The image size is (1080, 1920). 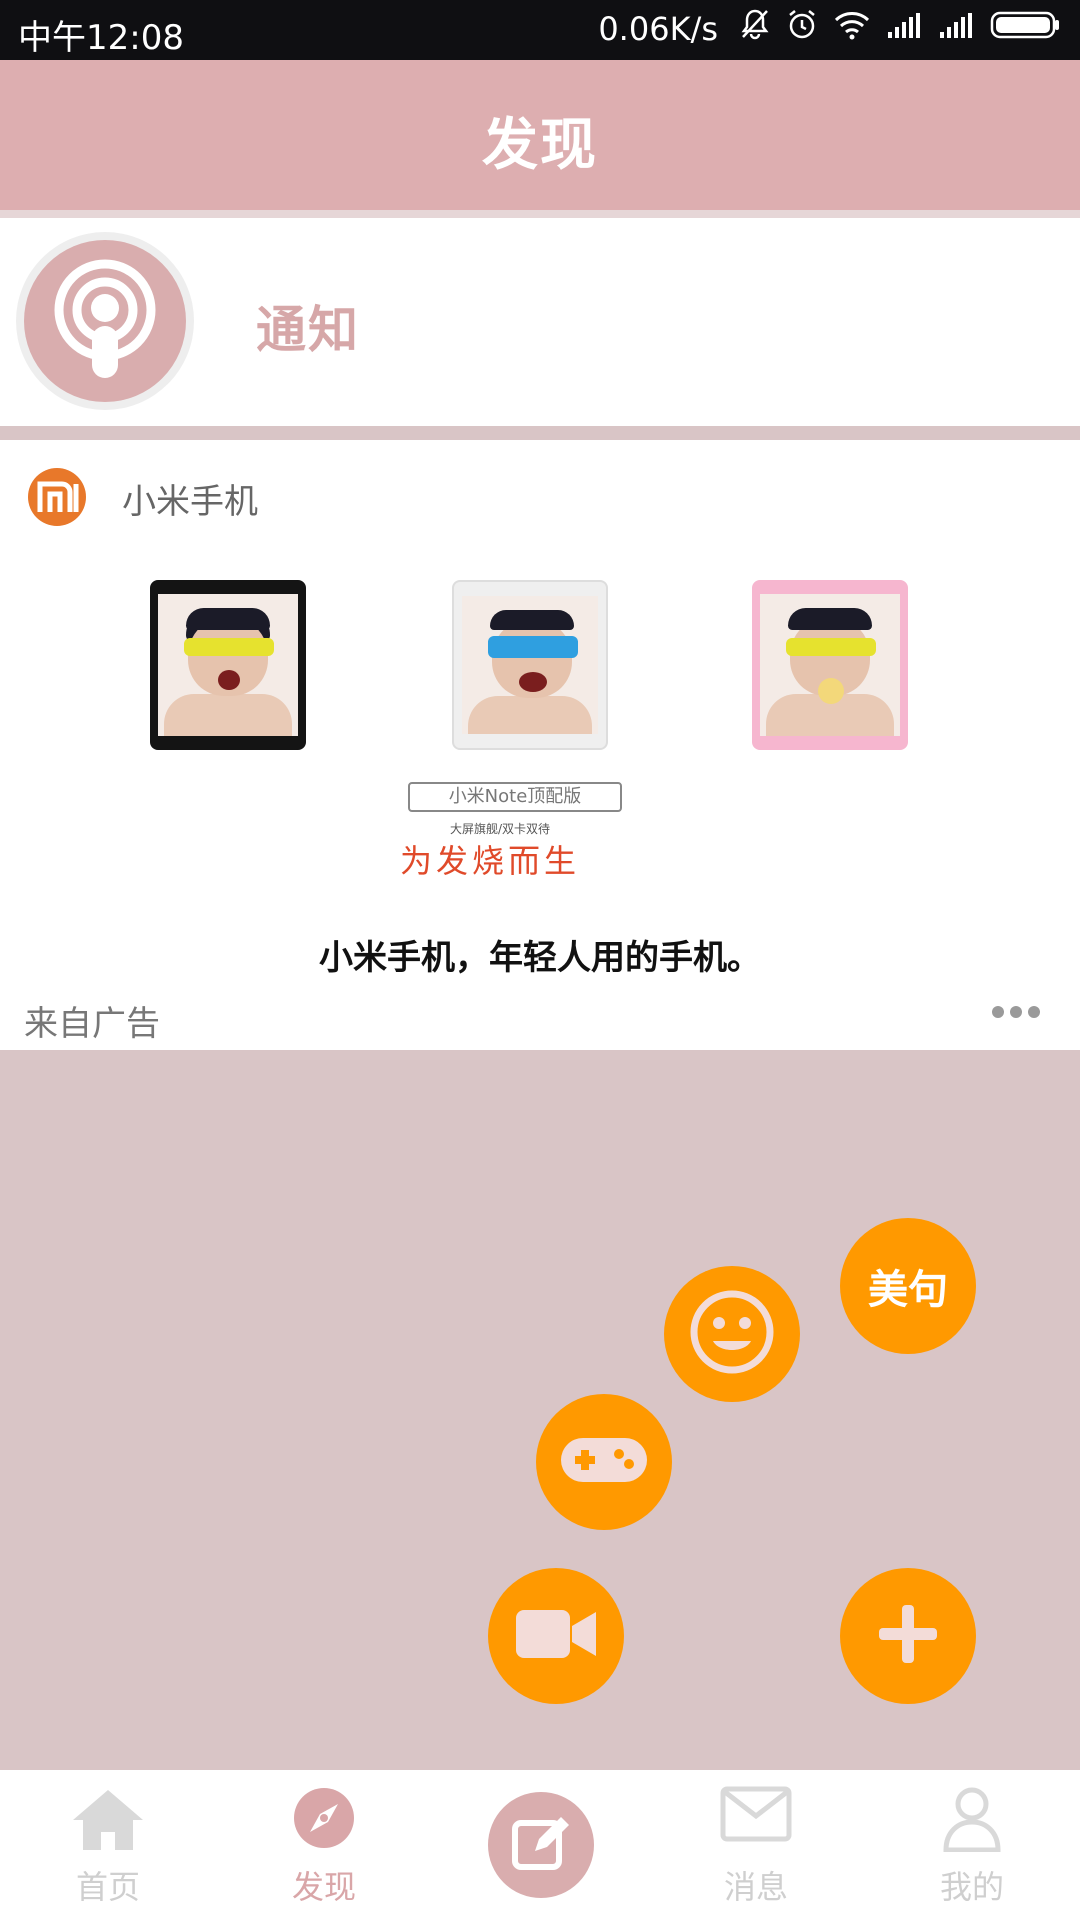 I want to click on tab-profile: 我的, so click(x=972, y=1845).